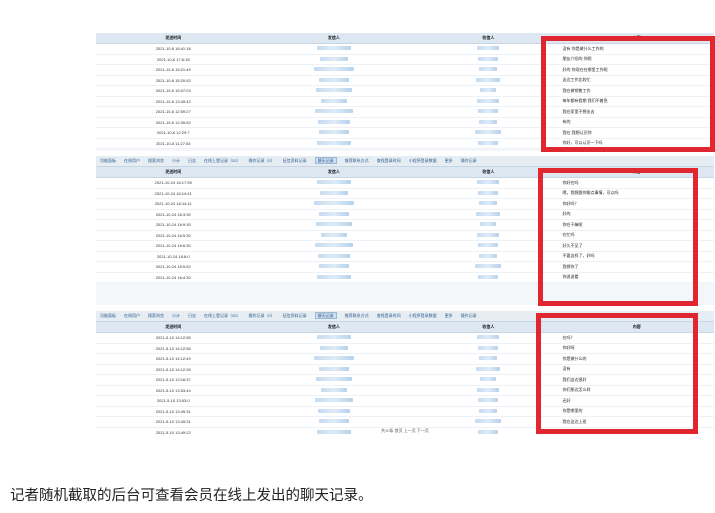  I want to click on message-content: 还好, so click(636, 401).